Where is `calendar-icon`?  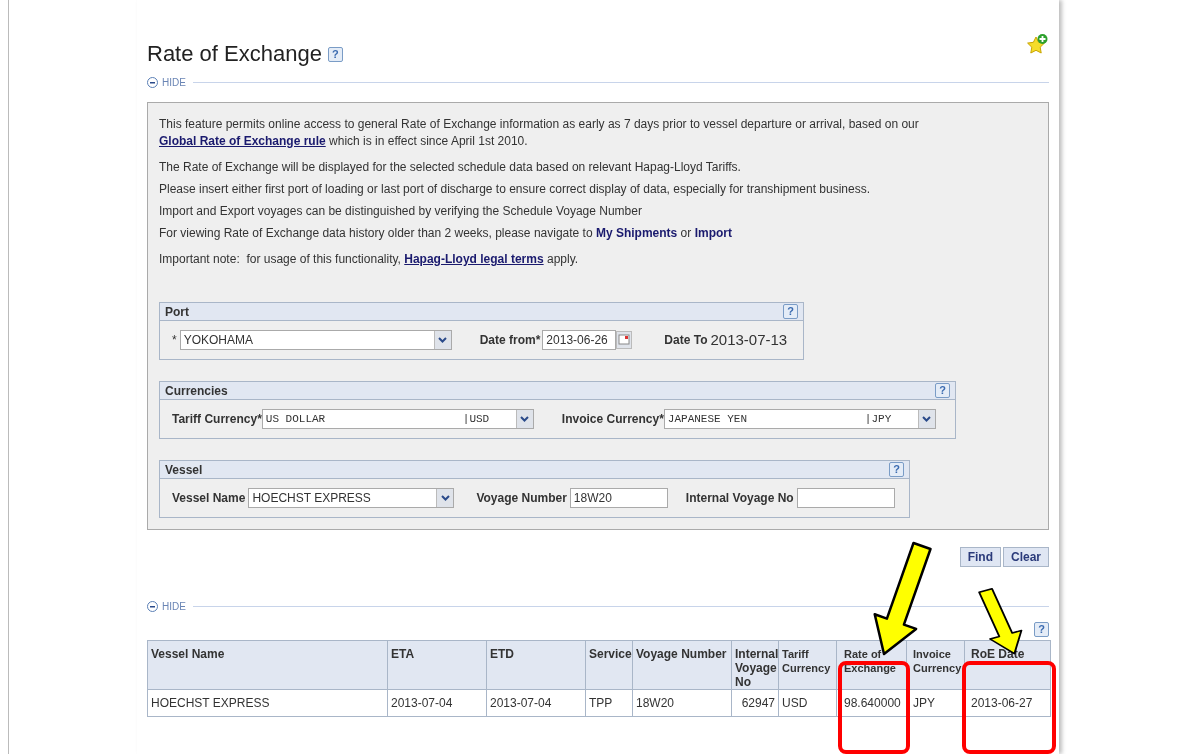
calendar-icon is located at coordinates (624, 340).